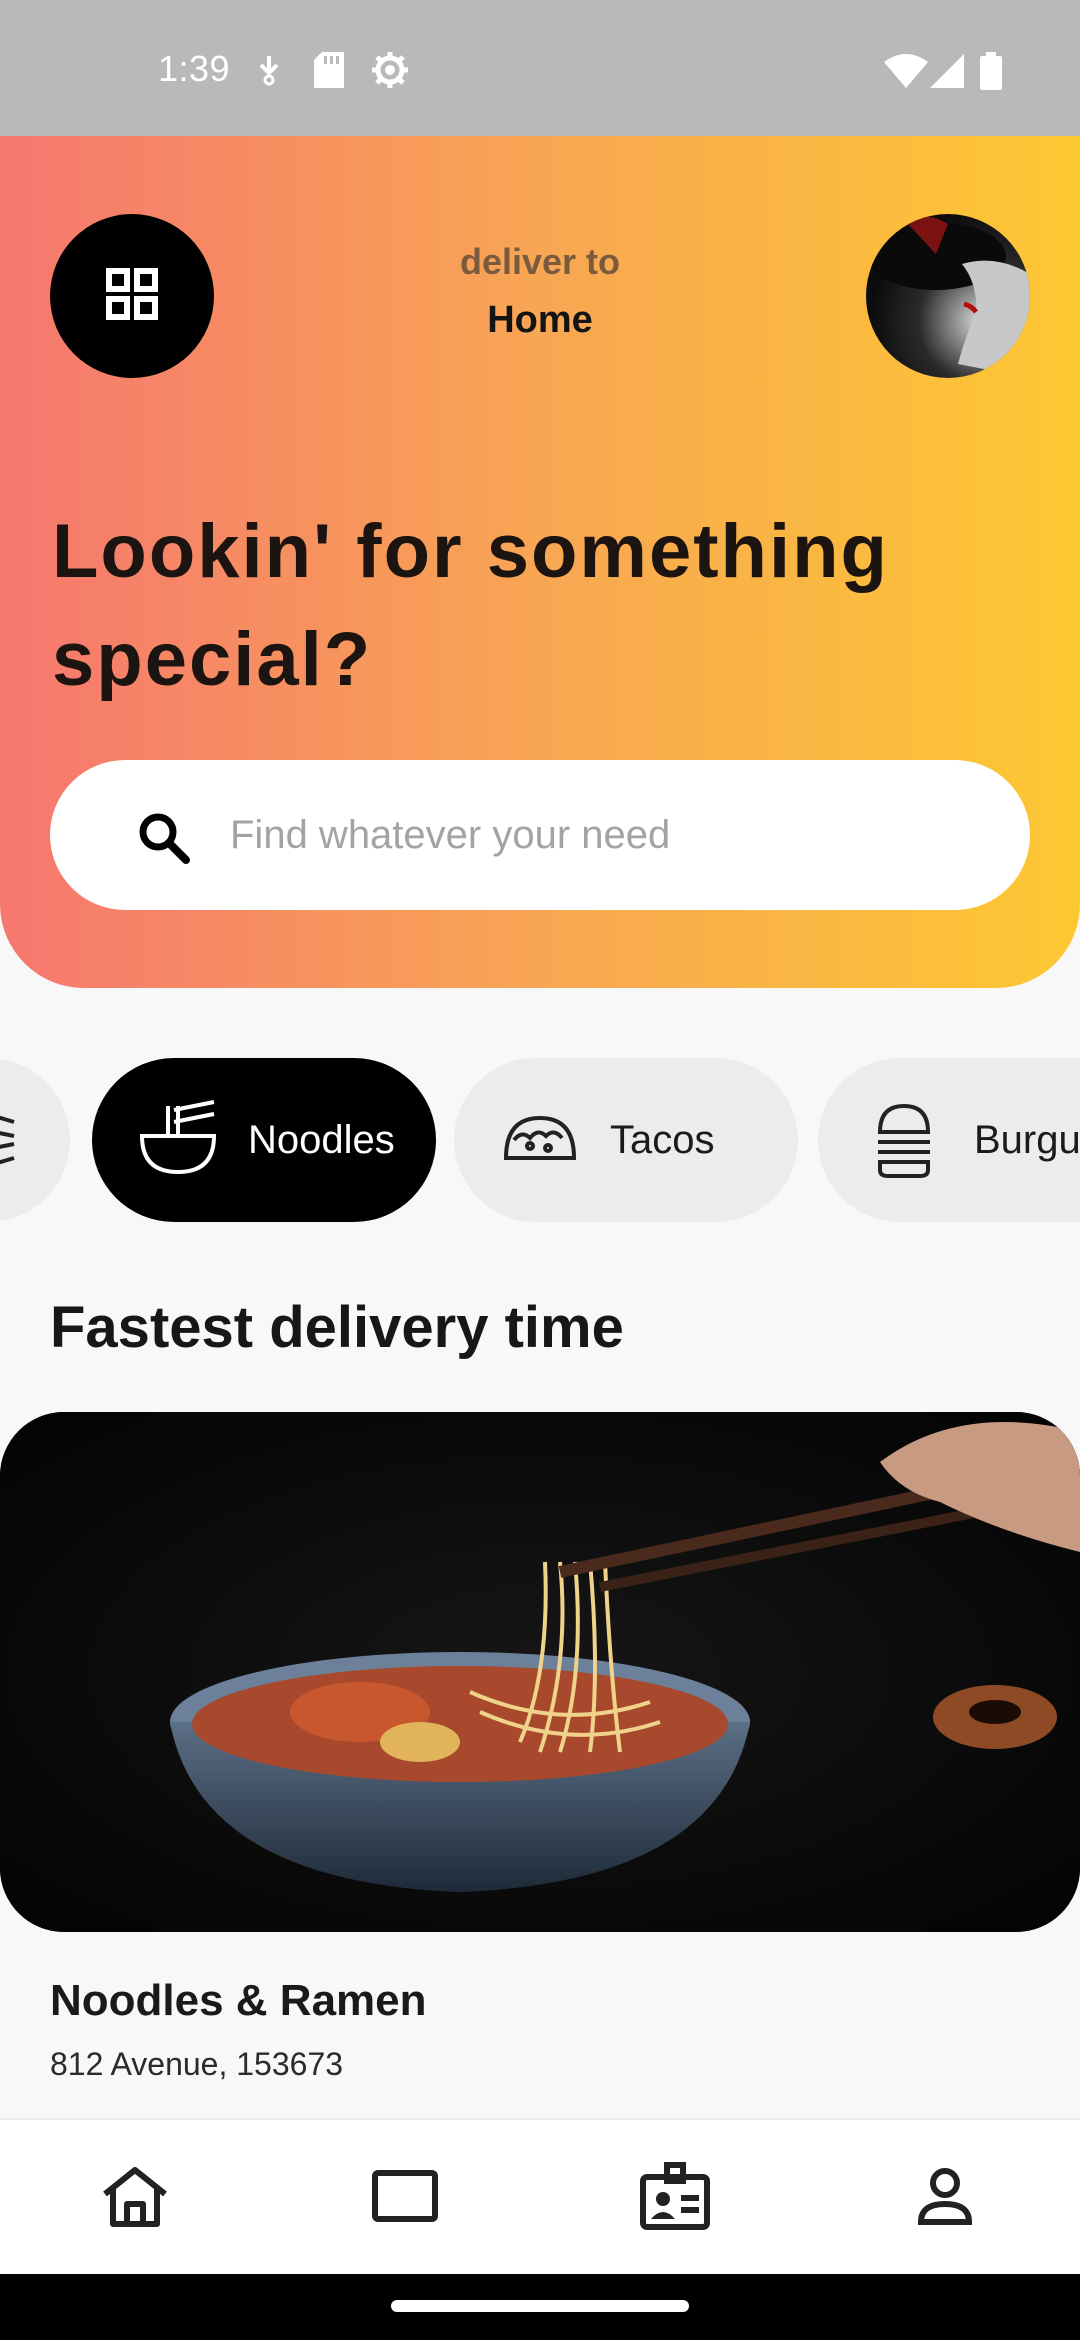 The width and height of the screenshot is (1080, 2340). I want to click on search-bar, so click(540, 835).